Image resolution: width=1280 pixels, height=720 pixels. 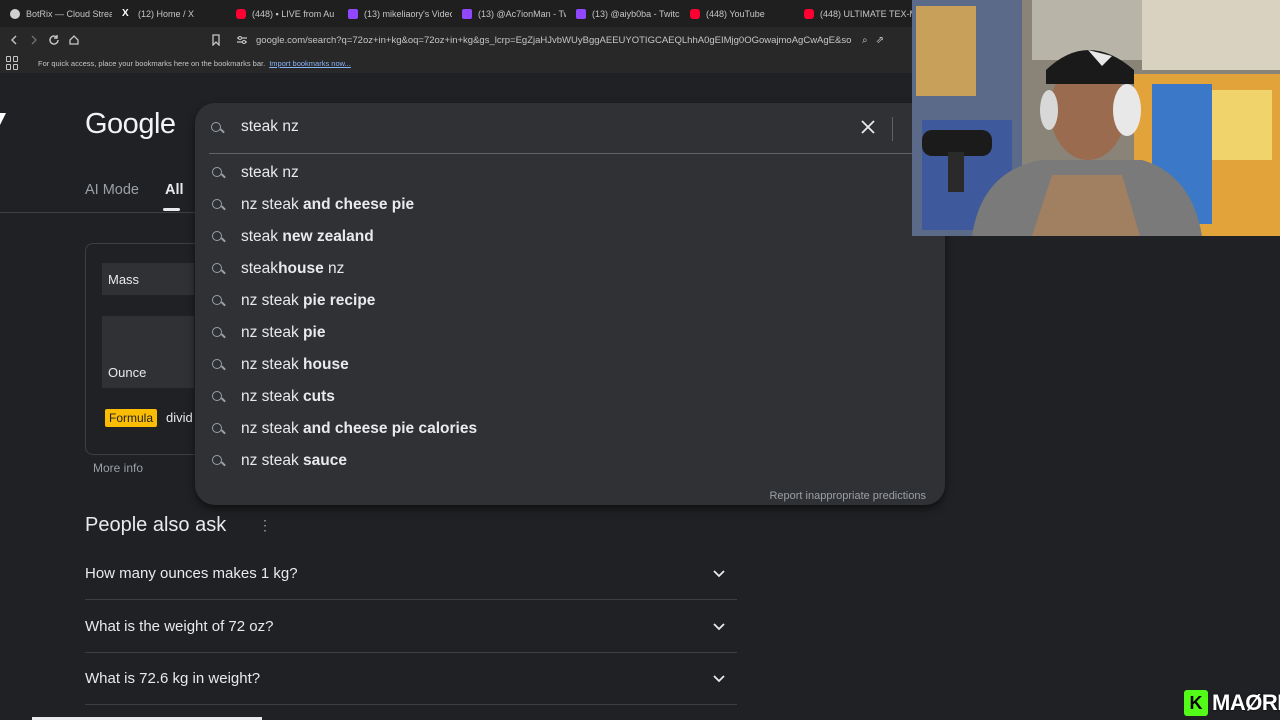 I want to click on bookmark-star-button, so click(x=216, y=40).